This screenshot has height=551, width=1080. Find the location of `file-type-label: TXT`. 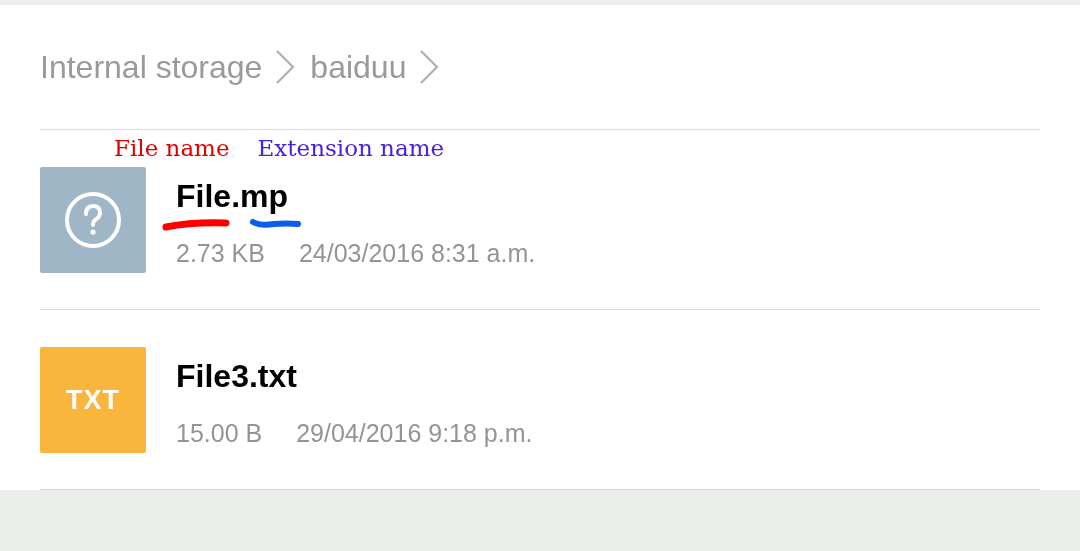

file-type-label: TXT is located at coordinates (93, 400).